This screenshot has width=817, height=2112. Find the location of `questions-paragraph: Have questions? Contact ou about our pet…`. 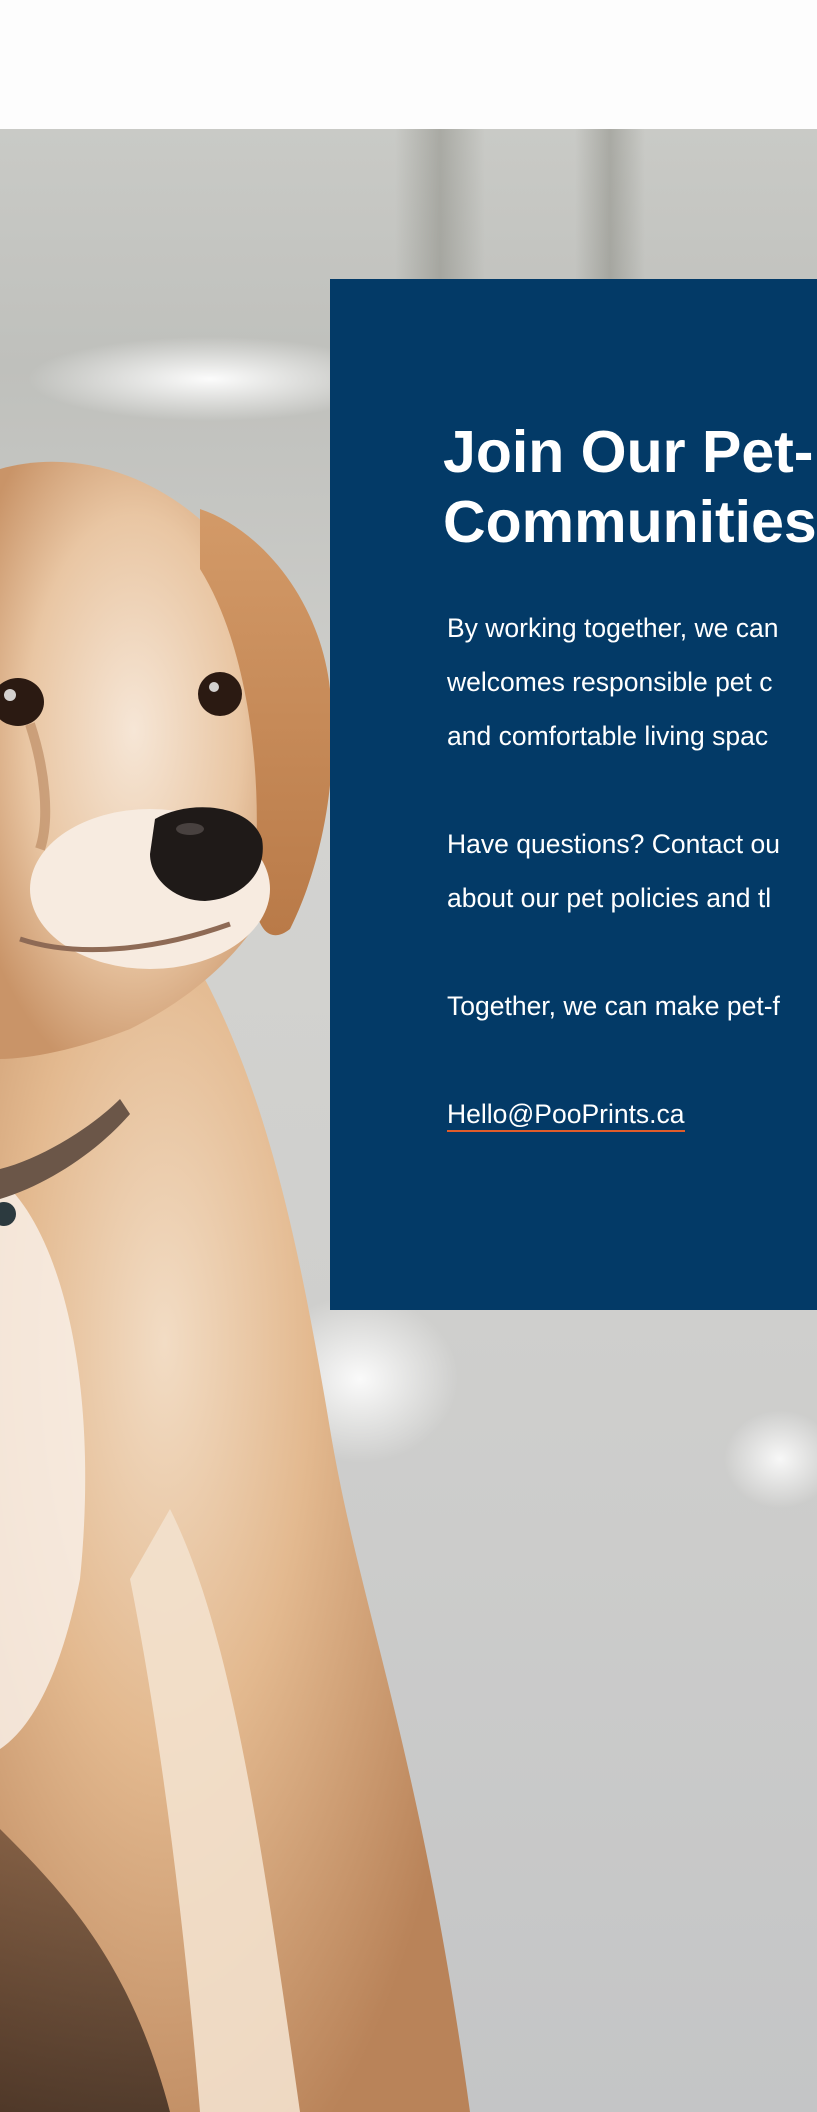

questions-paragraph: Have questions? Contact ou about our pet… is located at coordinates (632, 871).